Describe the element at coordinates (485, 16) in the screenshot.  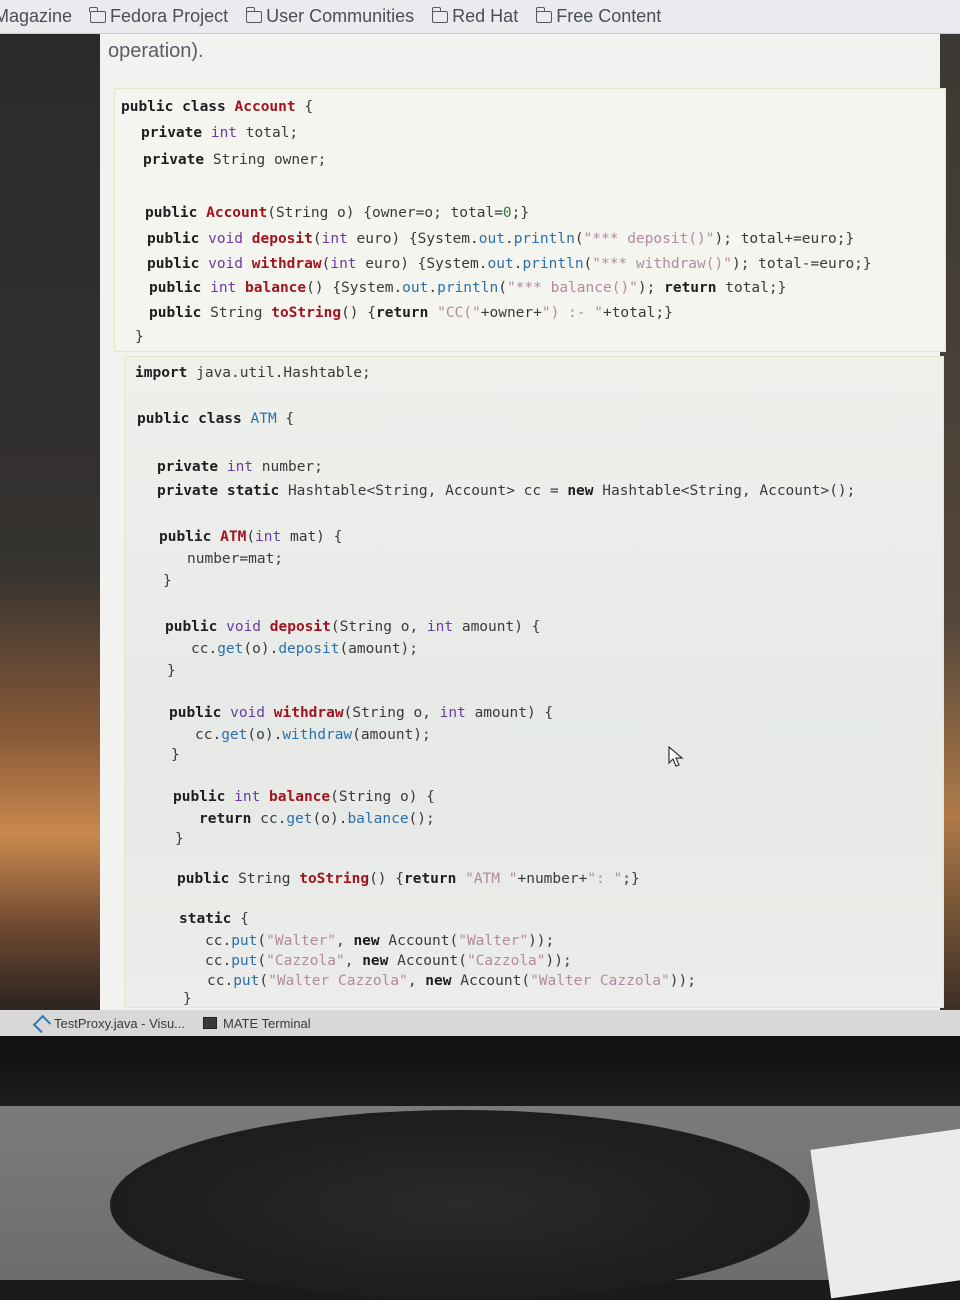
I see `bookmark-label: Red Hat` at that location.